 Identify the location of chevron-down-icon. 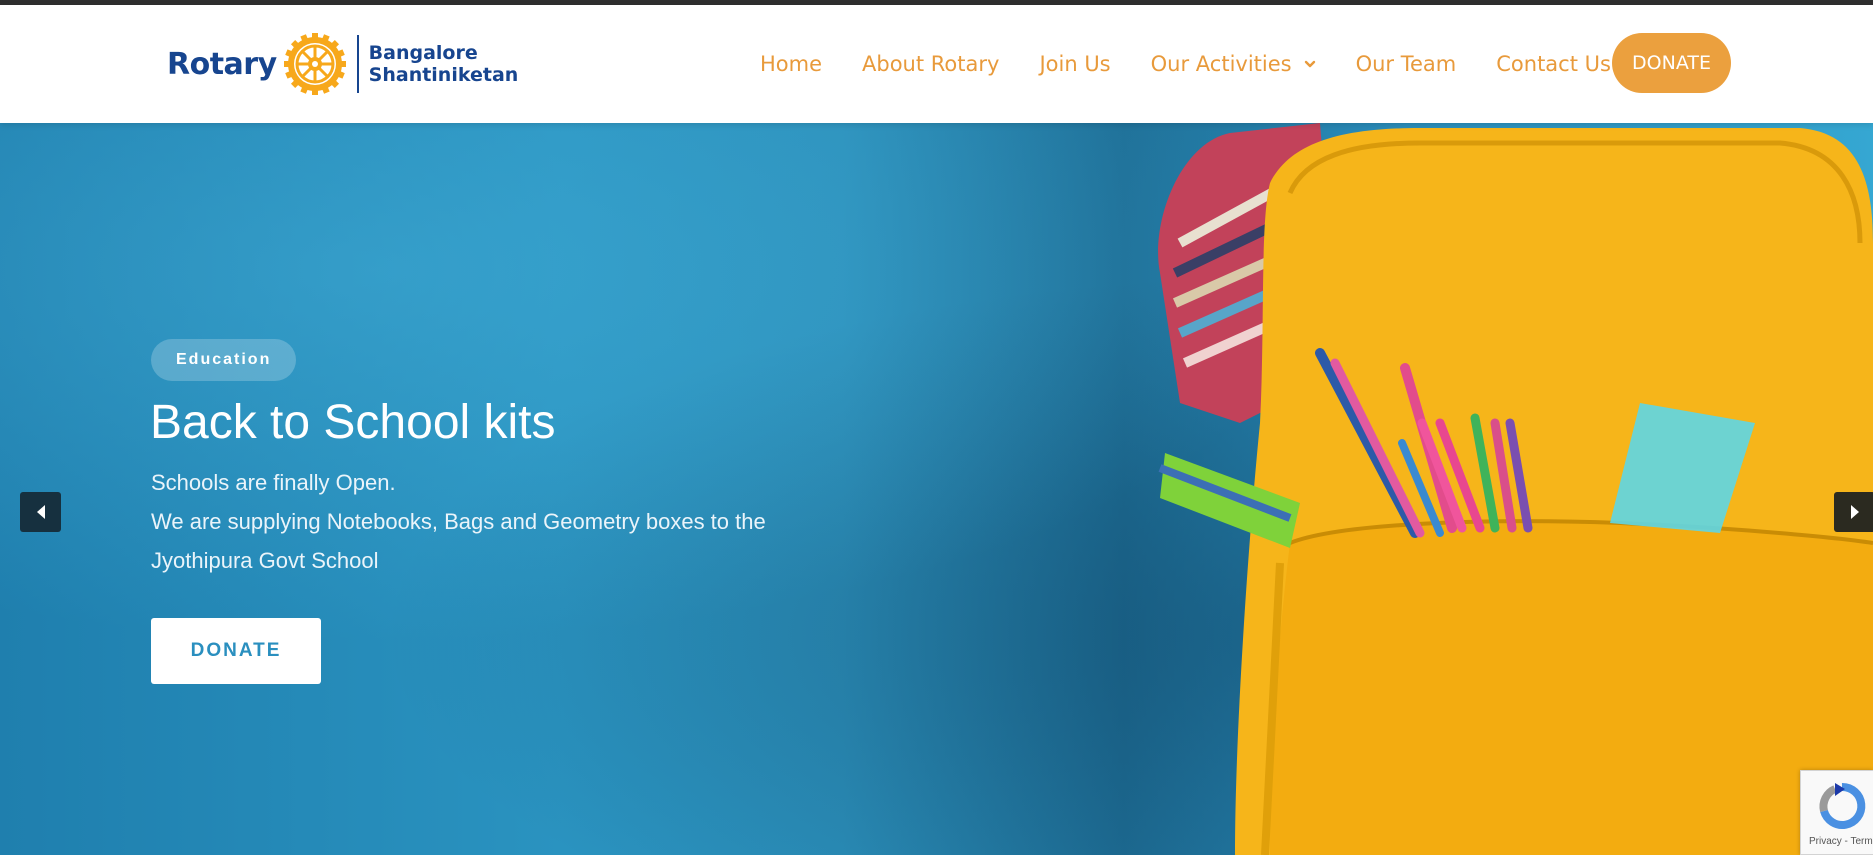
(1309, 64).